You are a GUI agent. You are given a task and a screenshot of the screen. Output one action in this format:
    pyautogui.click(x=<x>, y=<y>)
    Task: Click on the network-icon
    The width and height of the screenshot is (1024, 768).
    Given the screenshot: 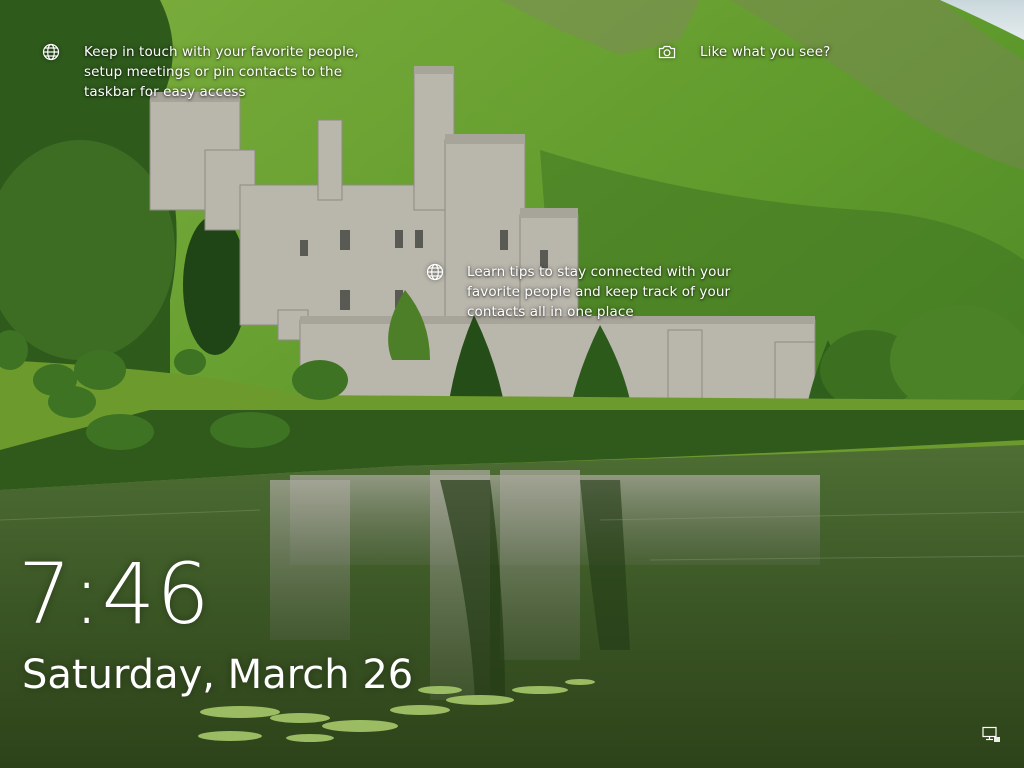 What is the action you would take?
    pyautogui.click(x=992, y=735)
    